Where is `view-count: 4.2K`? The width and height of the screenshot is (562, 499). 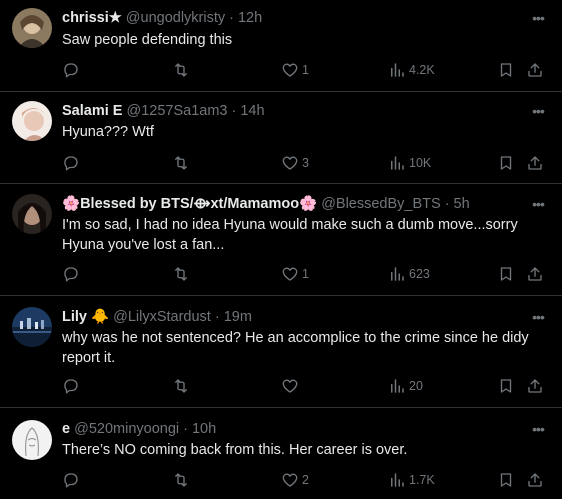
view-count: 4.2K is located at coordinates (422, 70).